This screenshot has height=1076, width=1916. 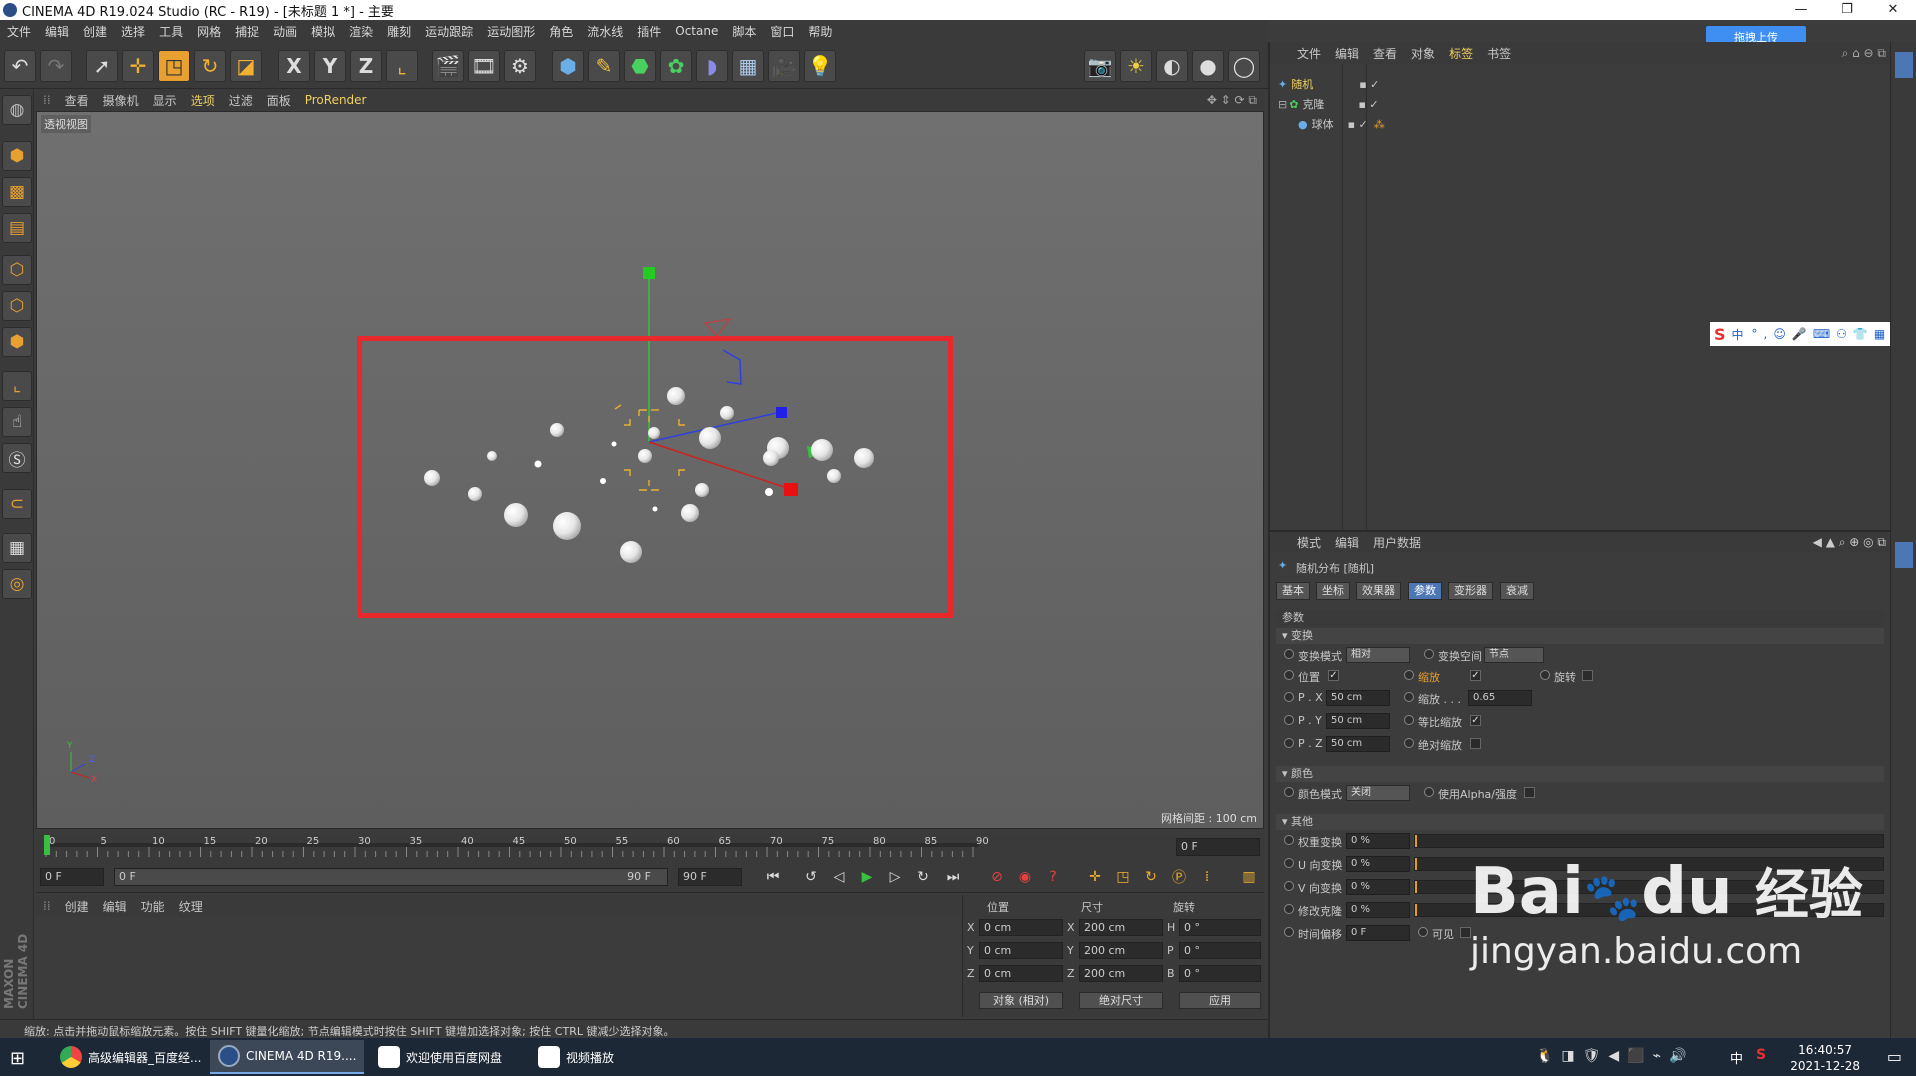 I want to click on ime-toolbar: S 中 °,☺🎤⌨⚇👕▦, so click(x=1813, y=334).